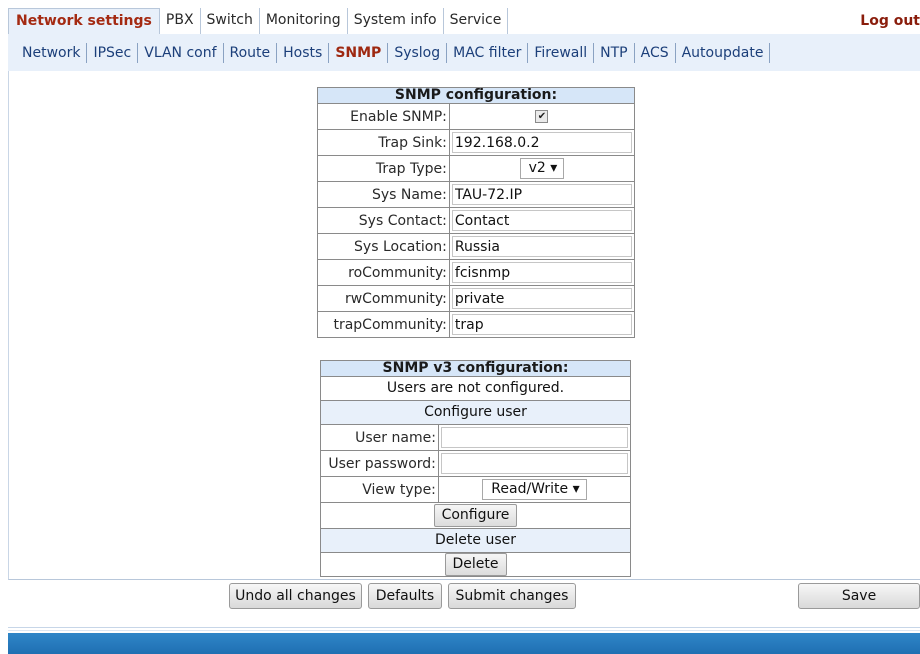  I want to click on user-name-label: User name:, so click(379, 437).